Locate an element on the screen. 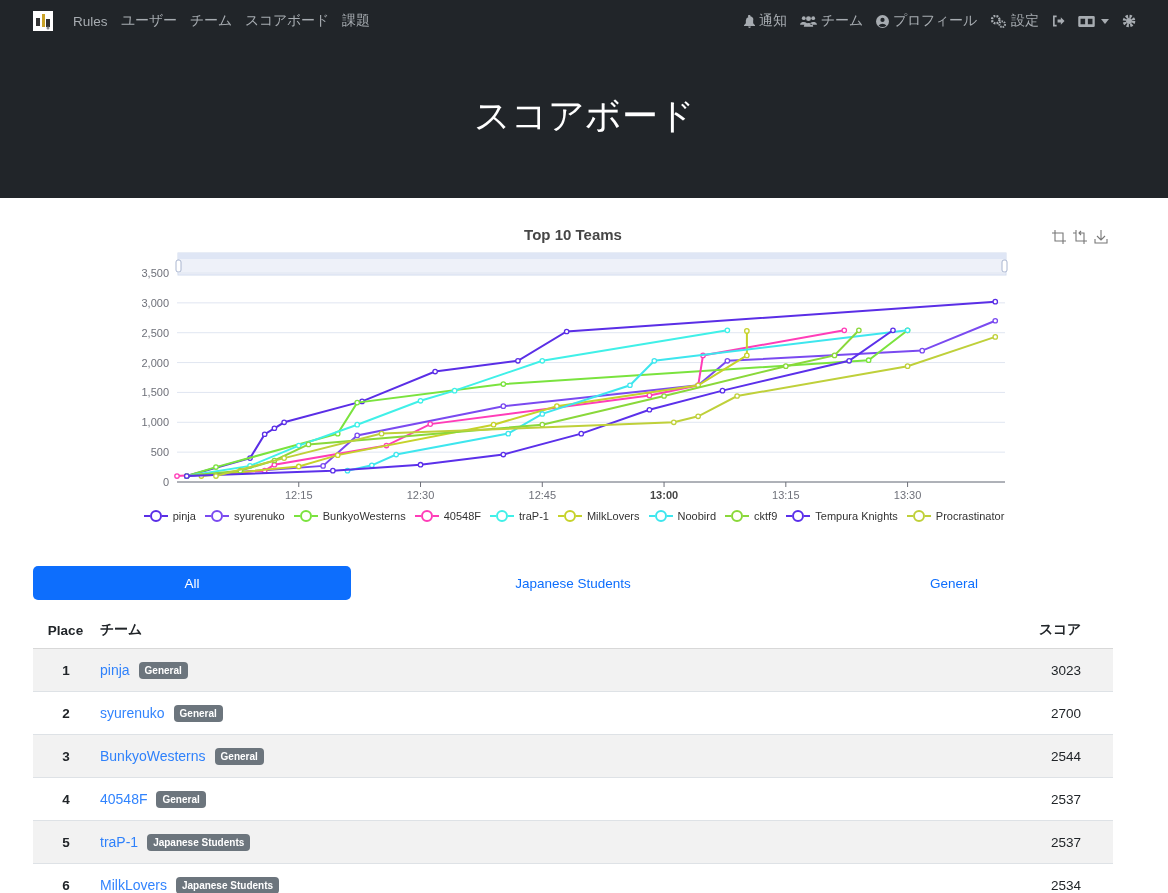 Image resolution: width=1168 pixels, height=893 pixels. x-axis-label: 12:45 is located at coordinates (542, 494).